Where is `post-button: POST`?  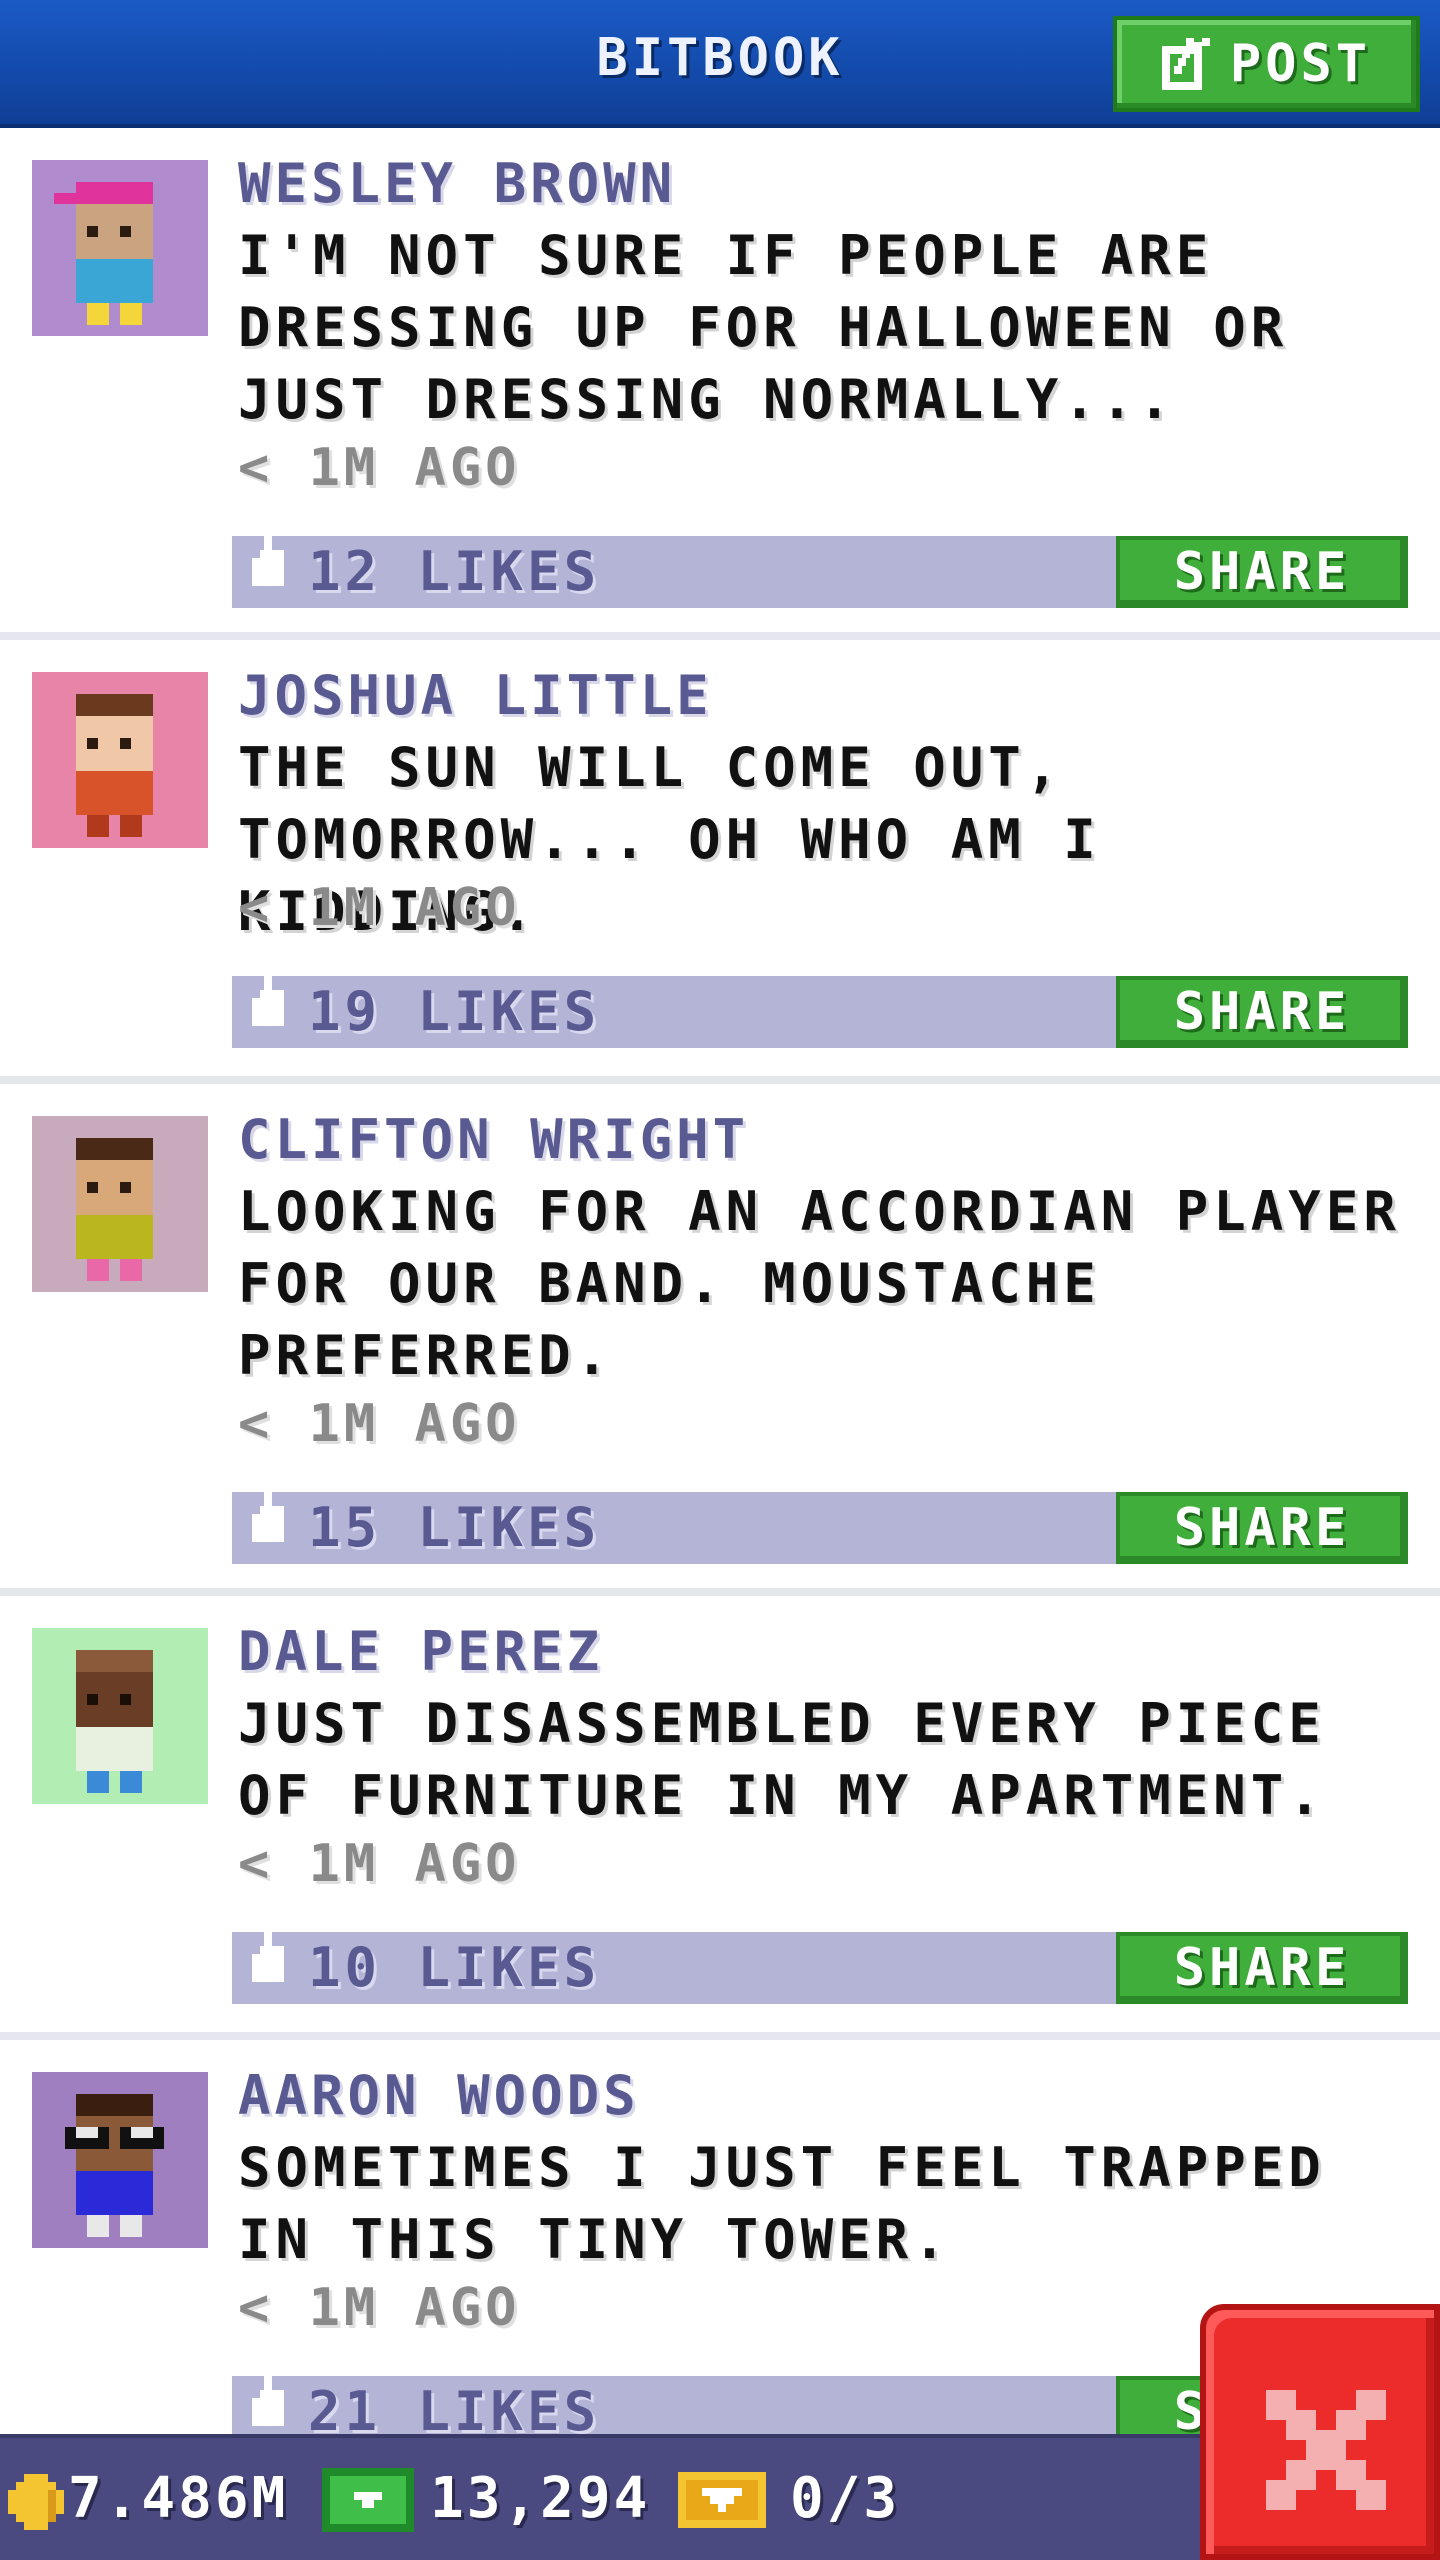
post-button: POST is located at coordinates (1266, 64).